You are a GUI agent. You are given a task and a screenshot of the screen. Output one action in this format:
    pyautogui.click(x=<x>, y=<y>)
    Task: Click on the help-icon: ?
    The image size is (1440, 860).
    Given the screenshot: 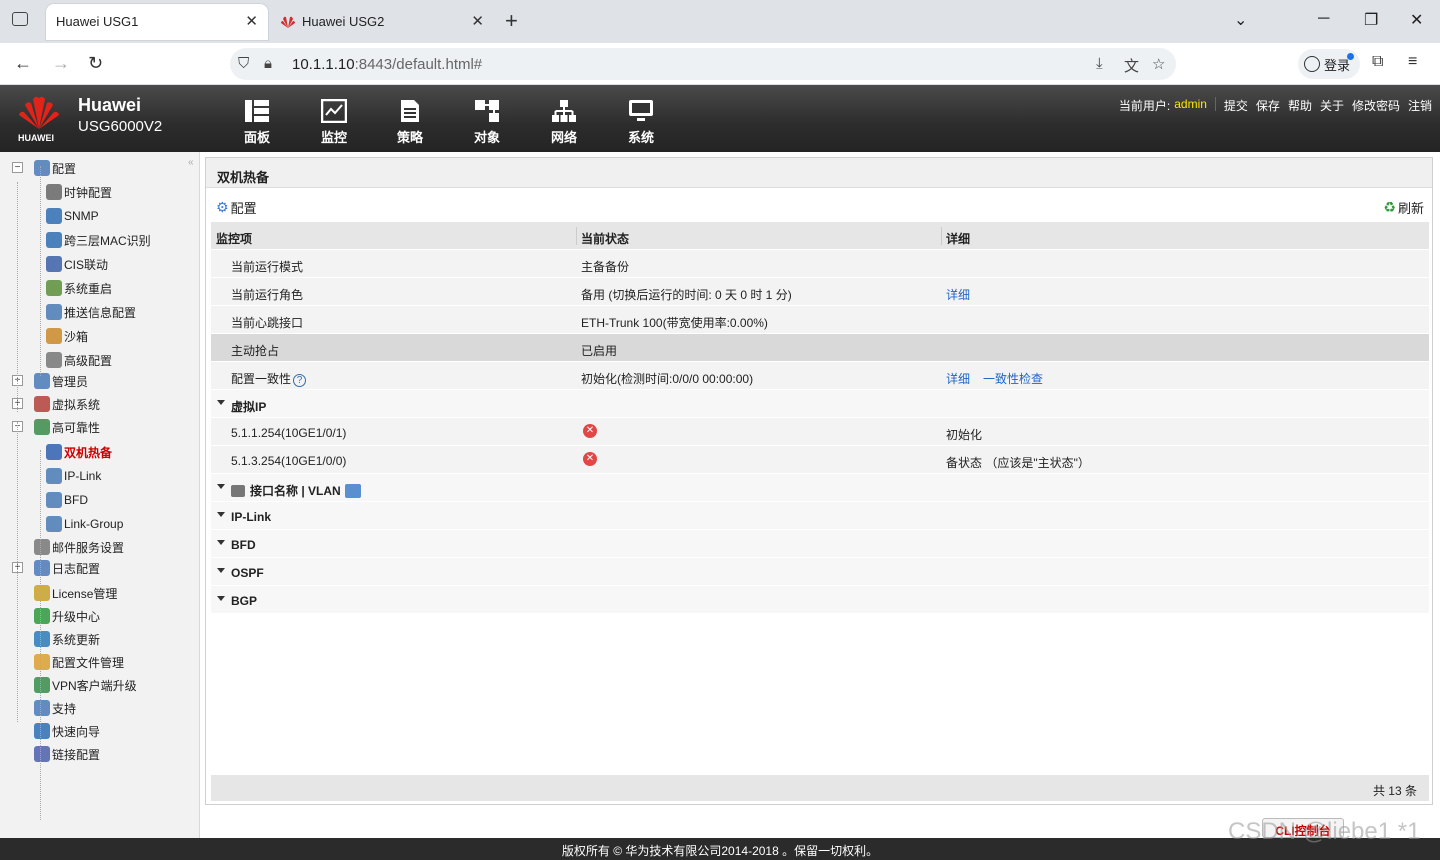 What is the action you would take?
    pyautogui.click(x=300, y=380)
    